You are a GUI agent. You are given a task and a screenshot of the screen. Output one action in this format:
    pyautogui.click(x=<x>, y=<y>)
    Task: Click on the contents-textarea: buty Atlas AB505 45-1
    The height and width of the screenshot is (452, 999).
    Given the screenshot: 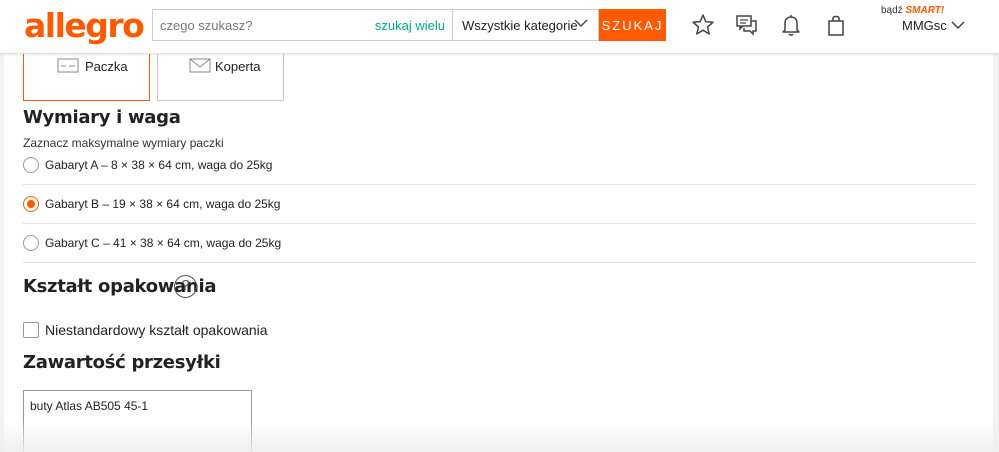 What is the action you would take?
    pyautogui.click(x=137, y=421)
    